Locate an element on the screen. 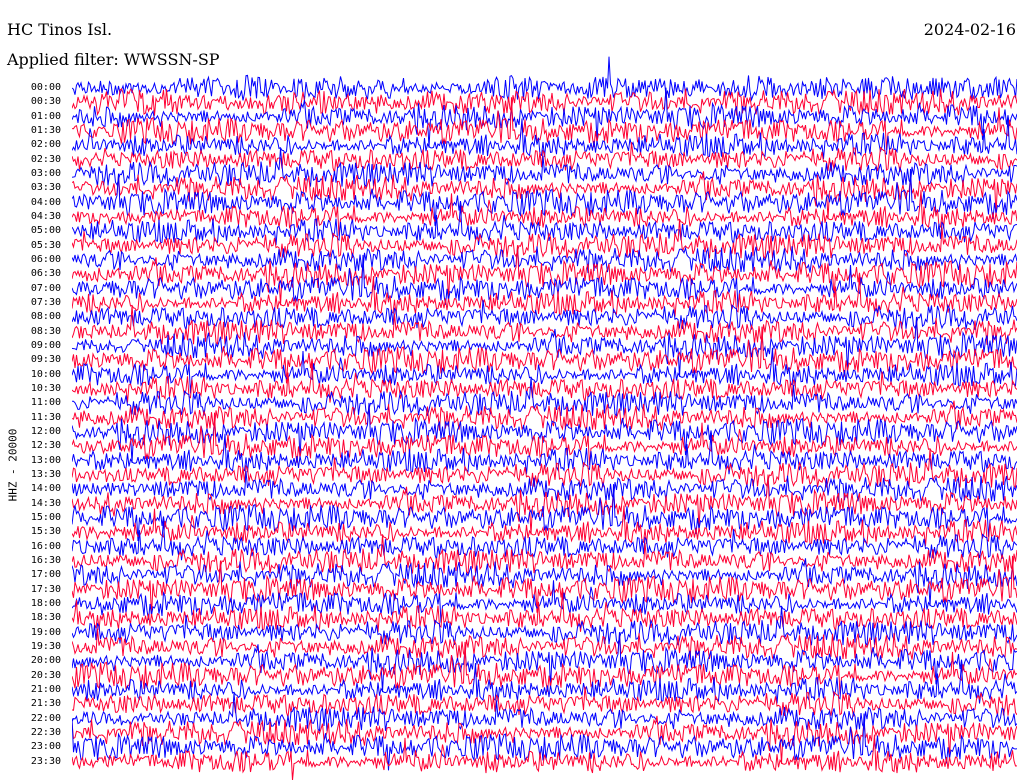 The width and height of the screenshot is (1024, 780). time-tick-label: 07:00 is located at coordinates (45, 288).